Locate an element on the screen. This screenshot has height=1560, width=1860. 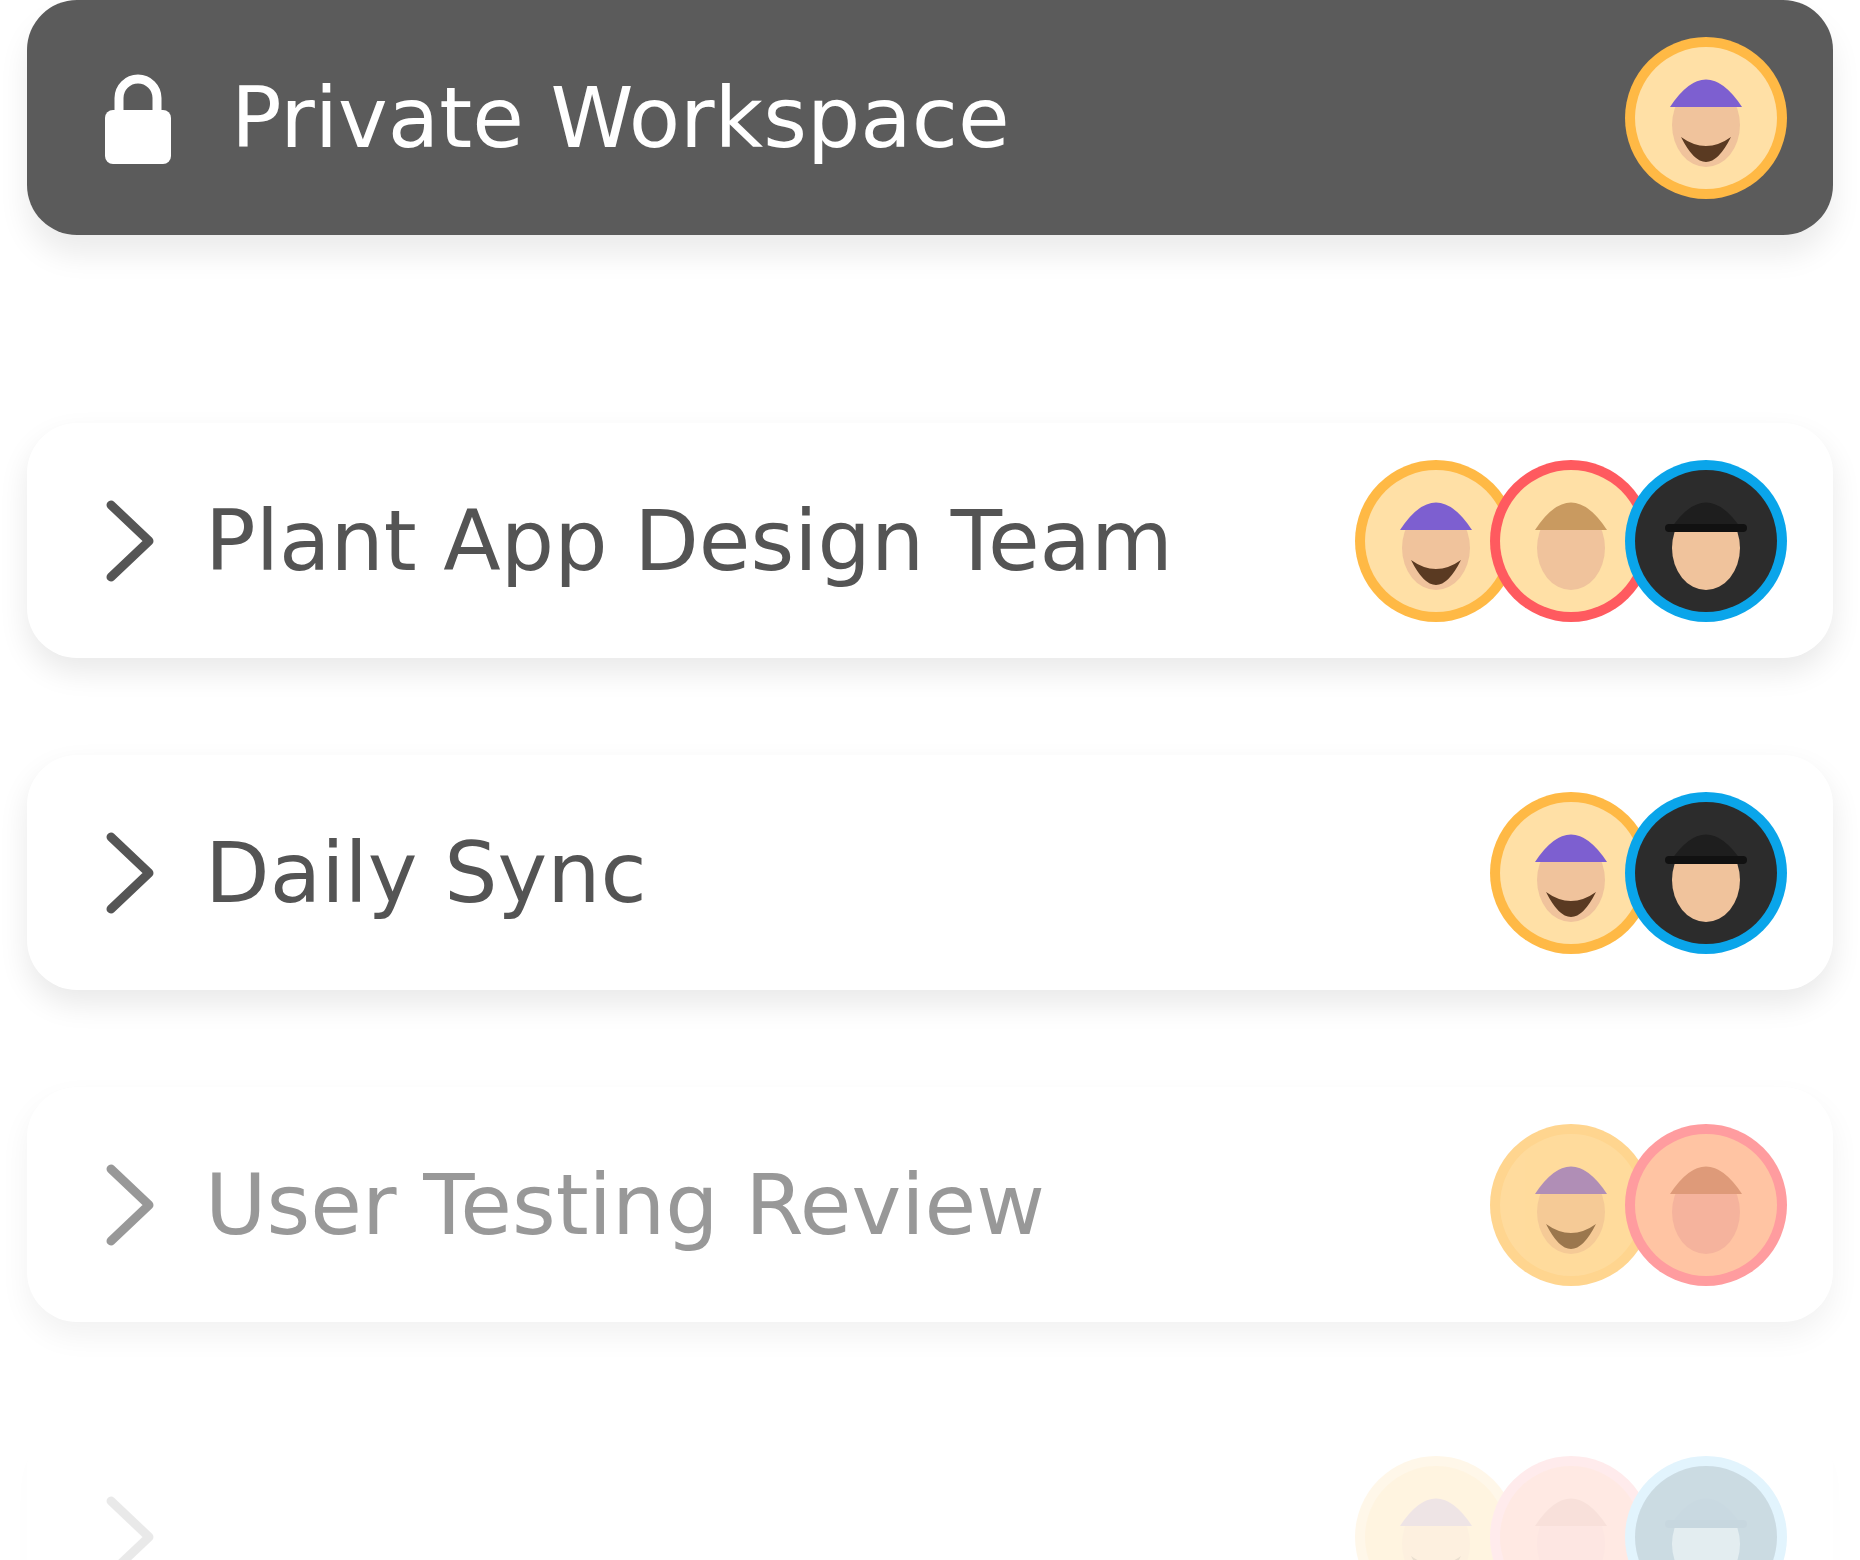
channel-title: User Testing Review is located at coordinates (625, 1204).